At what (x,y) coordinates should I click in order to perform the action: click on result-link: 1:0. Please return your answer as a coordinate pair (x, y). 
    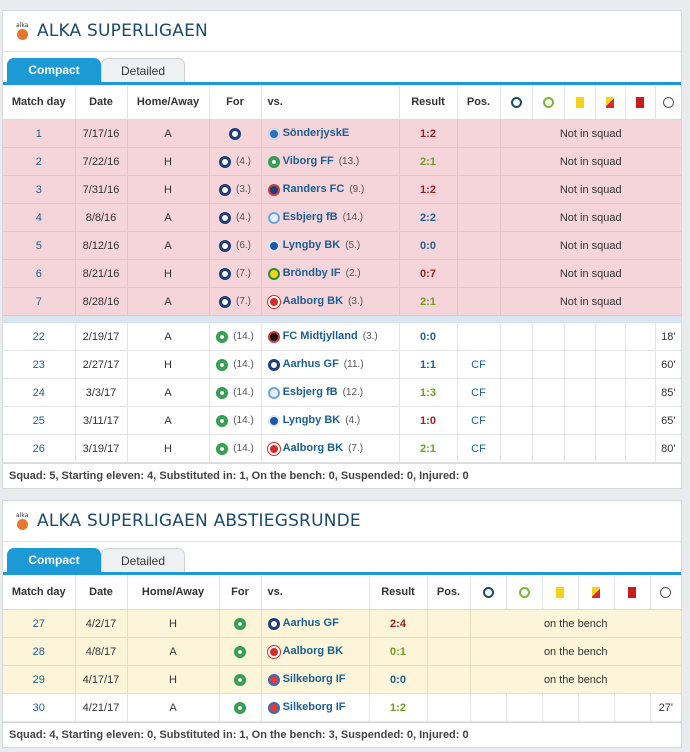
    Looking at the image, I should click on (428, 420).